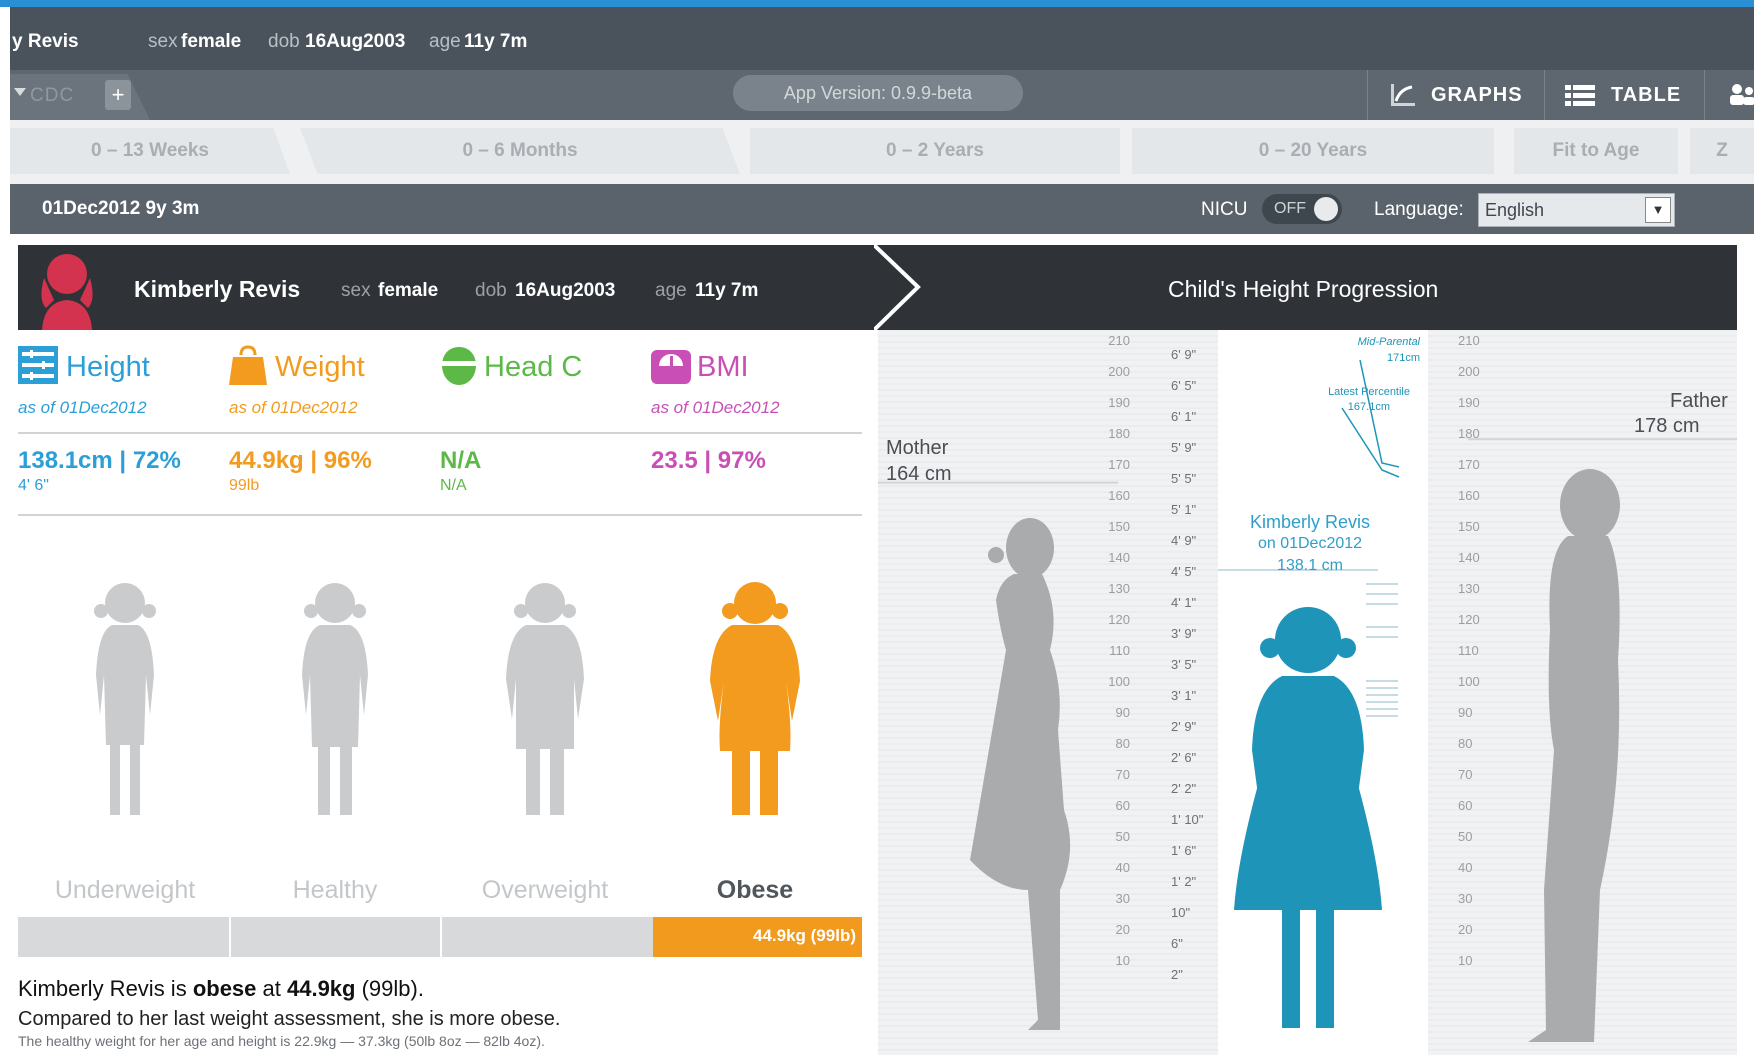 Image resolution: width=1754 pixels, height=1055 pixels. What do you see at coordinates (1699, 401) in the screenshot?
I see `father-label: Father` at bounding box center [1699, 401].